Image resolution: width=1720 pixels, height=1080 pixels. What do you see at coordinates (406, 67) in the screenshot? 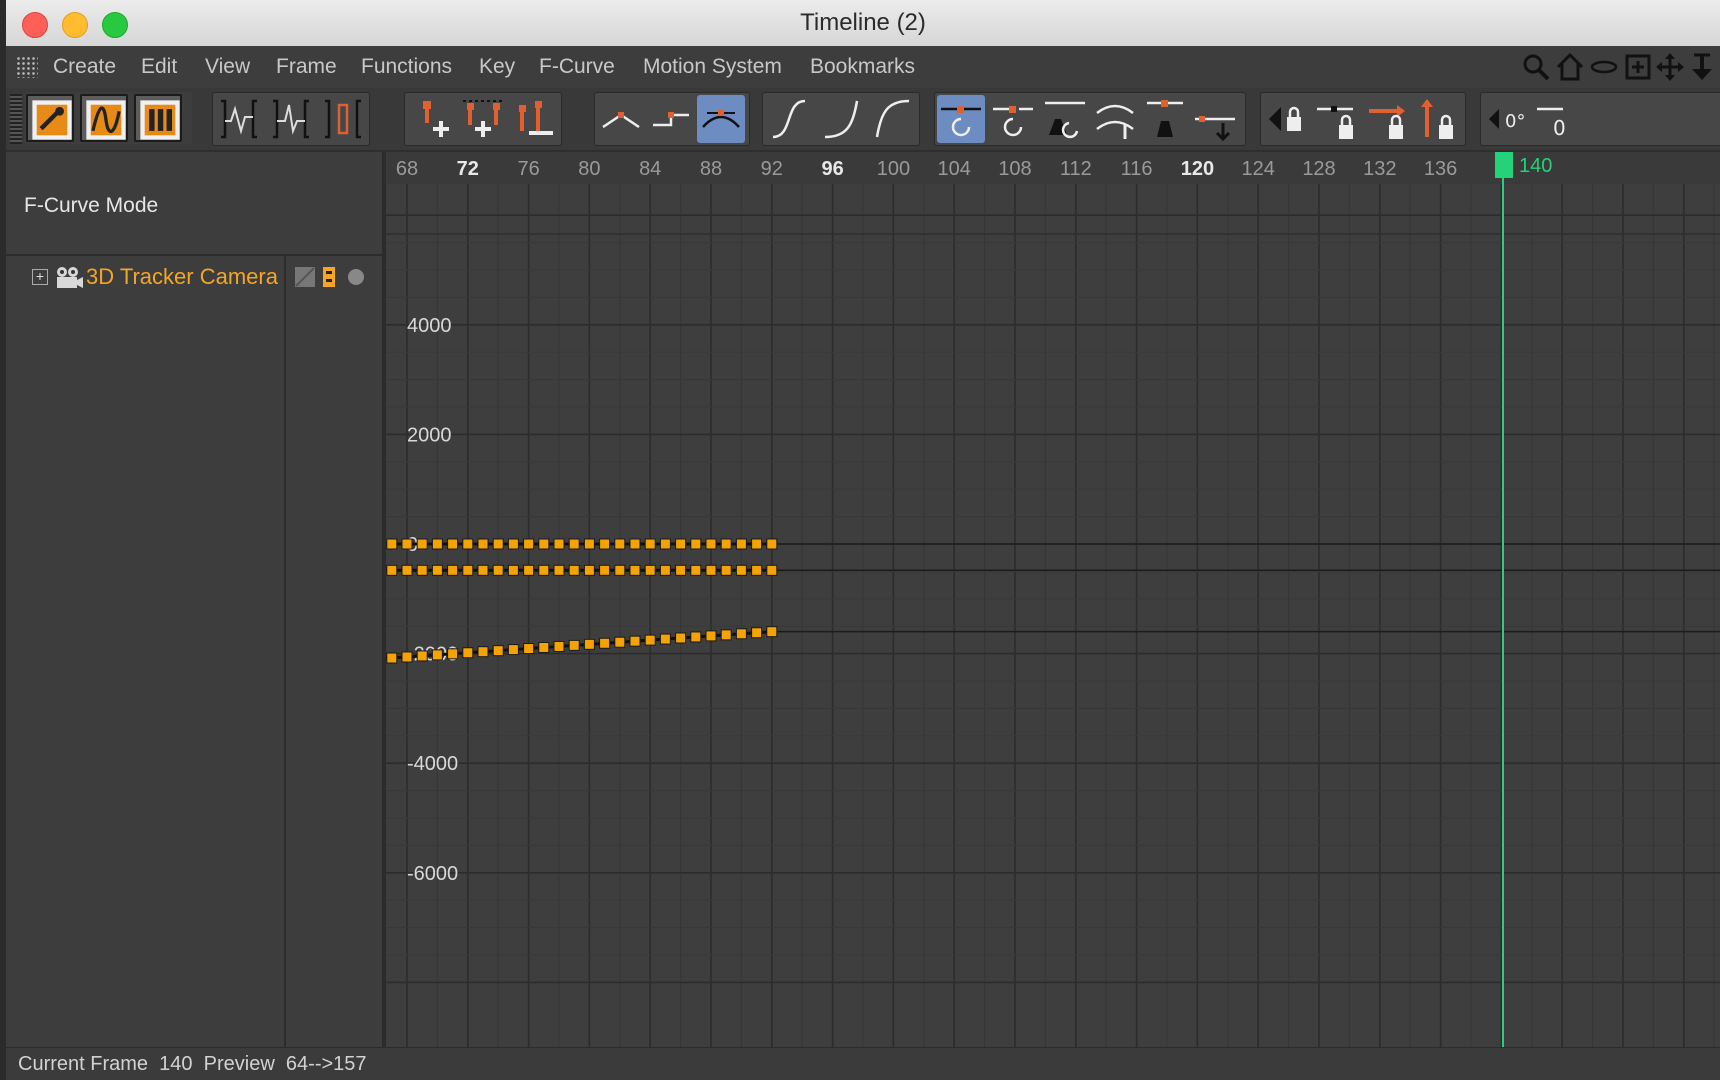
I see `menu-functions: Functions` at bounding box center [406, 67].